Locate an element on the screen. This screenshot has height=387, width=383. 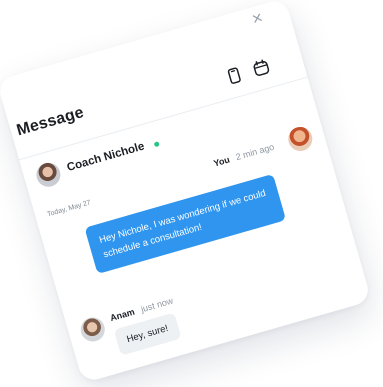
avatar-you is located at coordinates (300, 139).